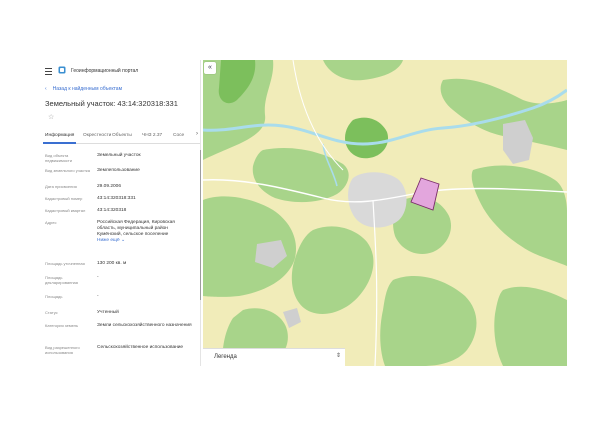 This screenshot has height=424, width=600. I want to click on property-key: Площадь, so click(54, 296).